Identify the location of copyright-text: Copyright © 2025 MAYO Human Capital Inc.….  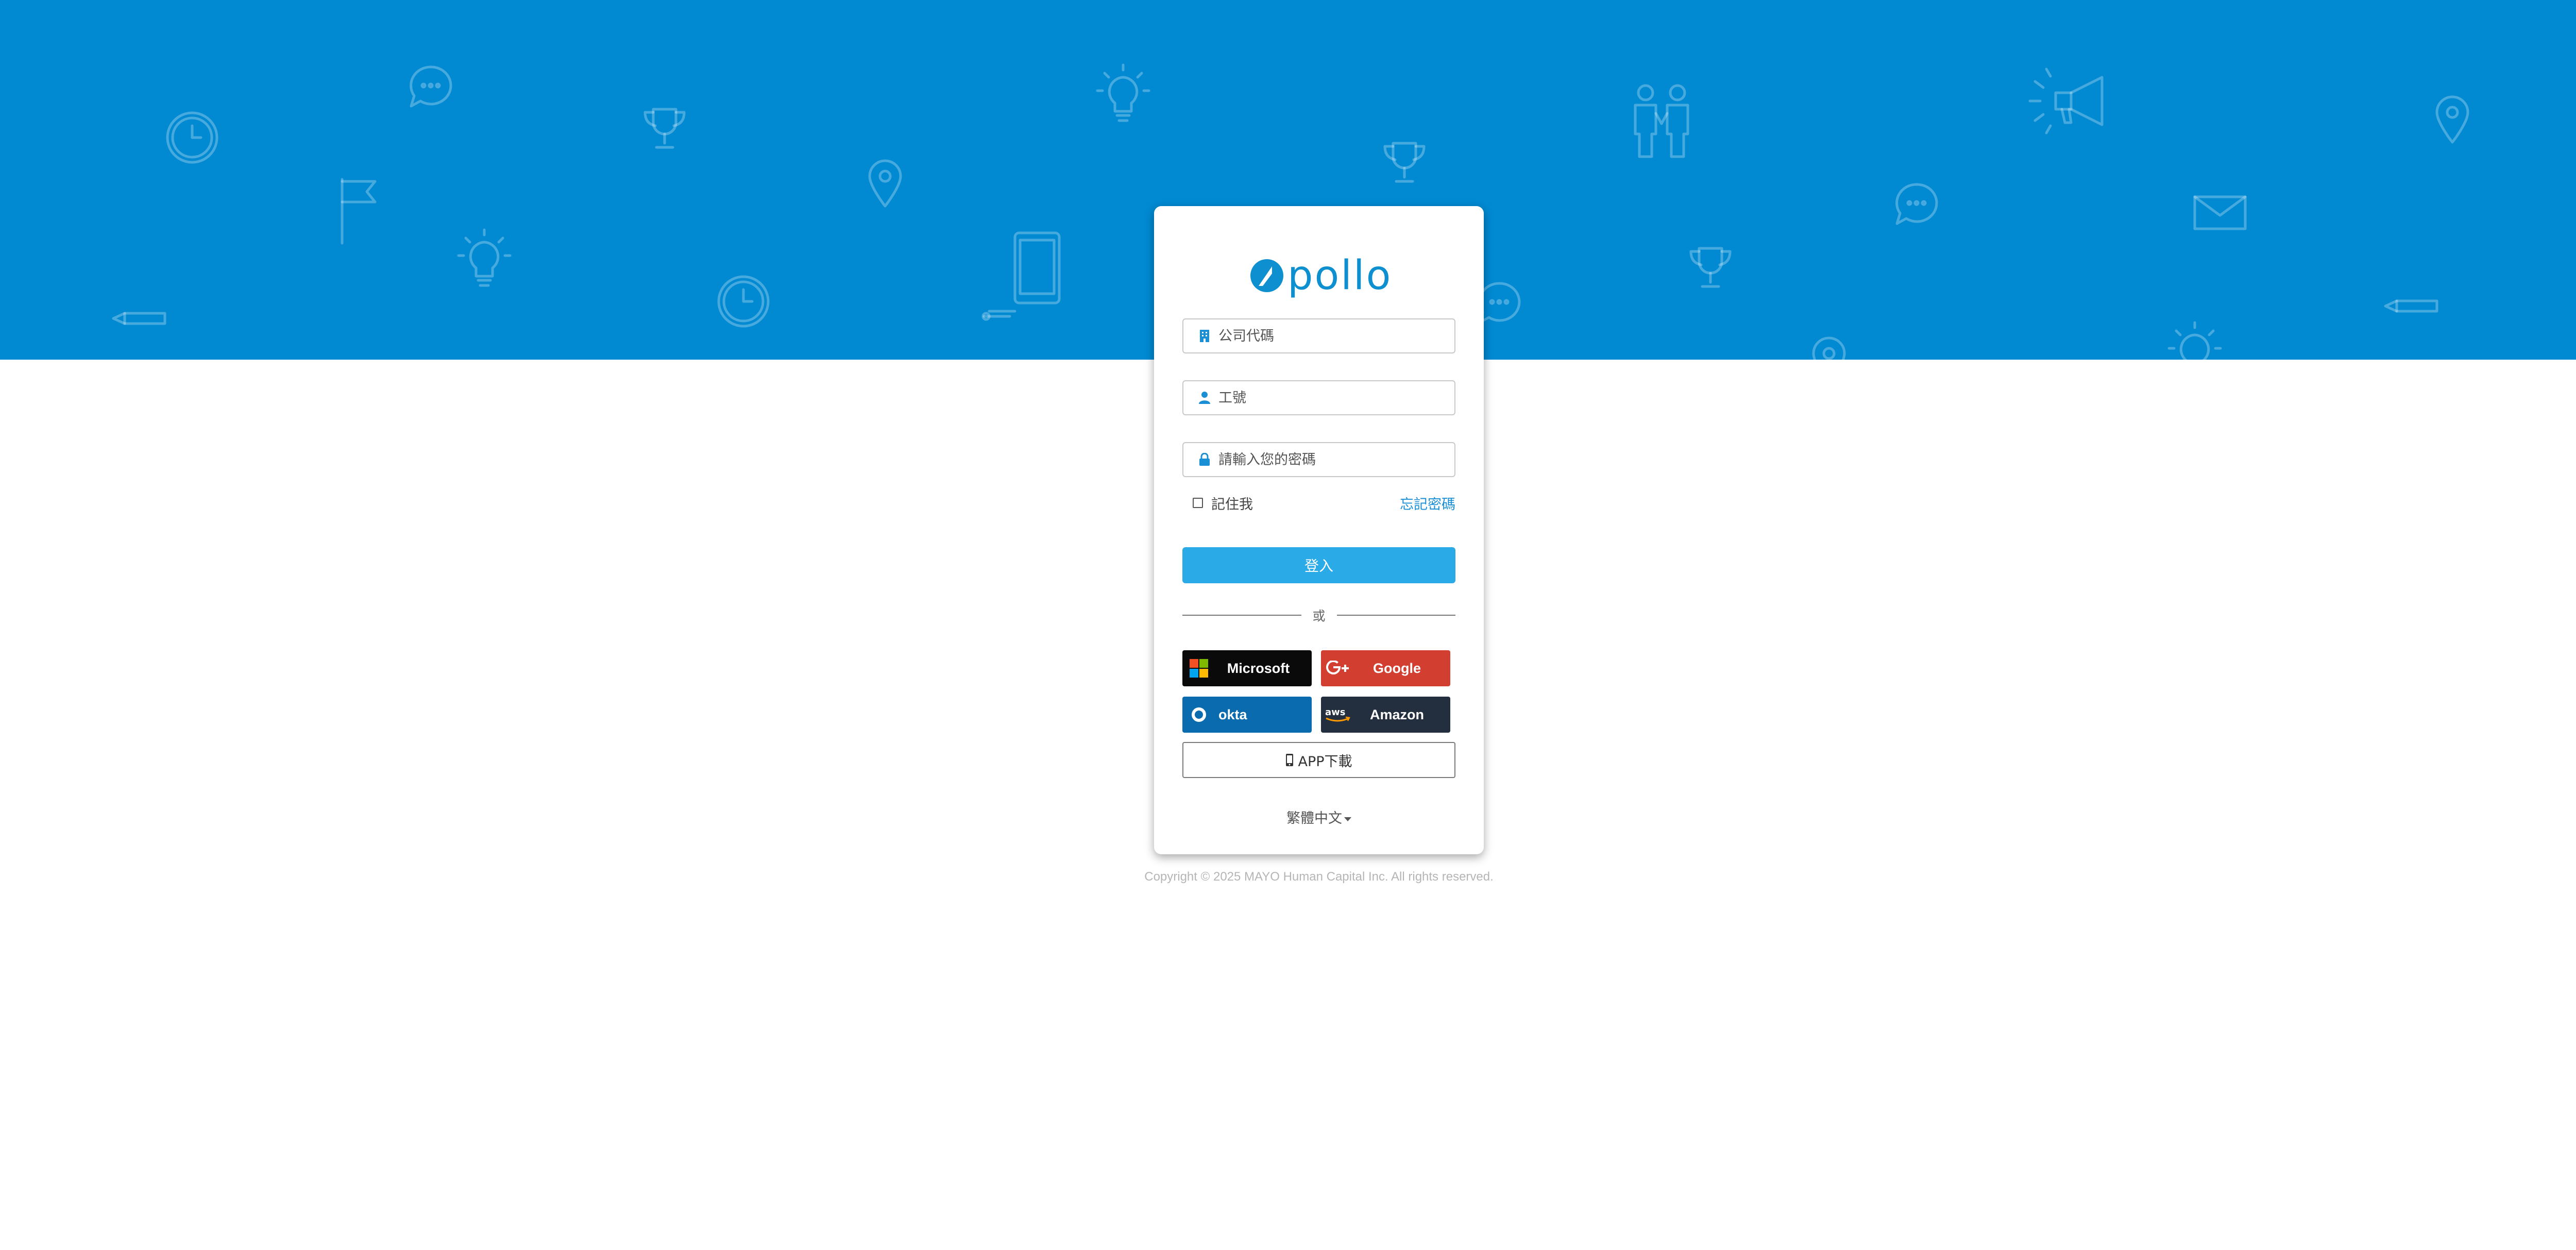
(1319, 877).